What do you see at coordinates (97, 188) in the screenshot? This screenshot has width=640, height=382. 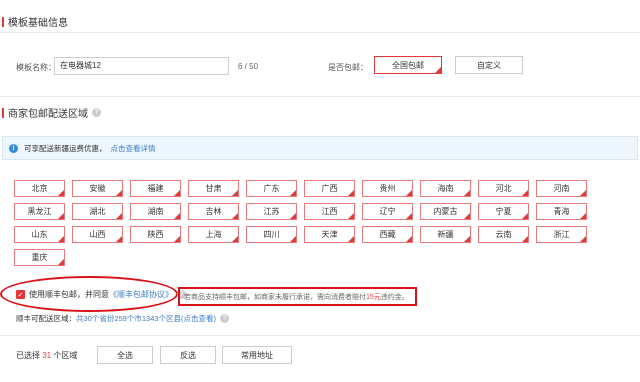 I see `region-button: 安徽` at bounding box center [97, 188].